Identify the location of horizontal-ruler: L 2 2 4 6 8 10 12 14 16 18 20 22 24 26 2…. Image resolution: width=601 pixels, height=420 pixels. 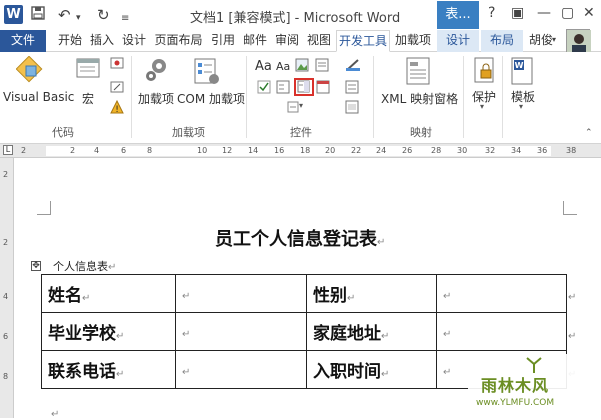
(300, 151).